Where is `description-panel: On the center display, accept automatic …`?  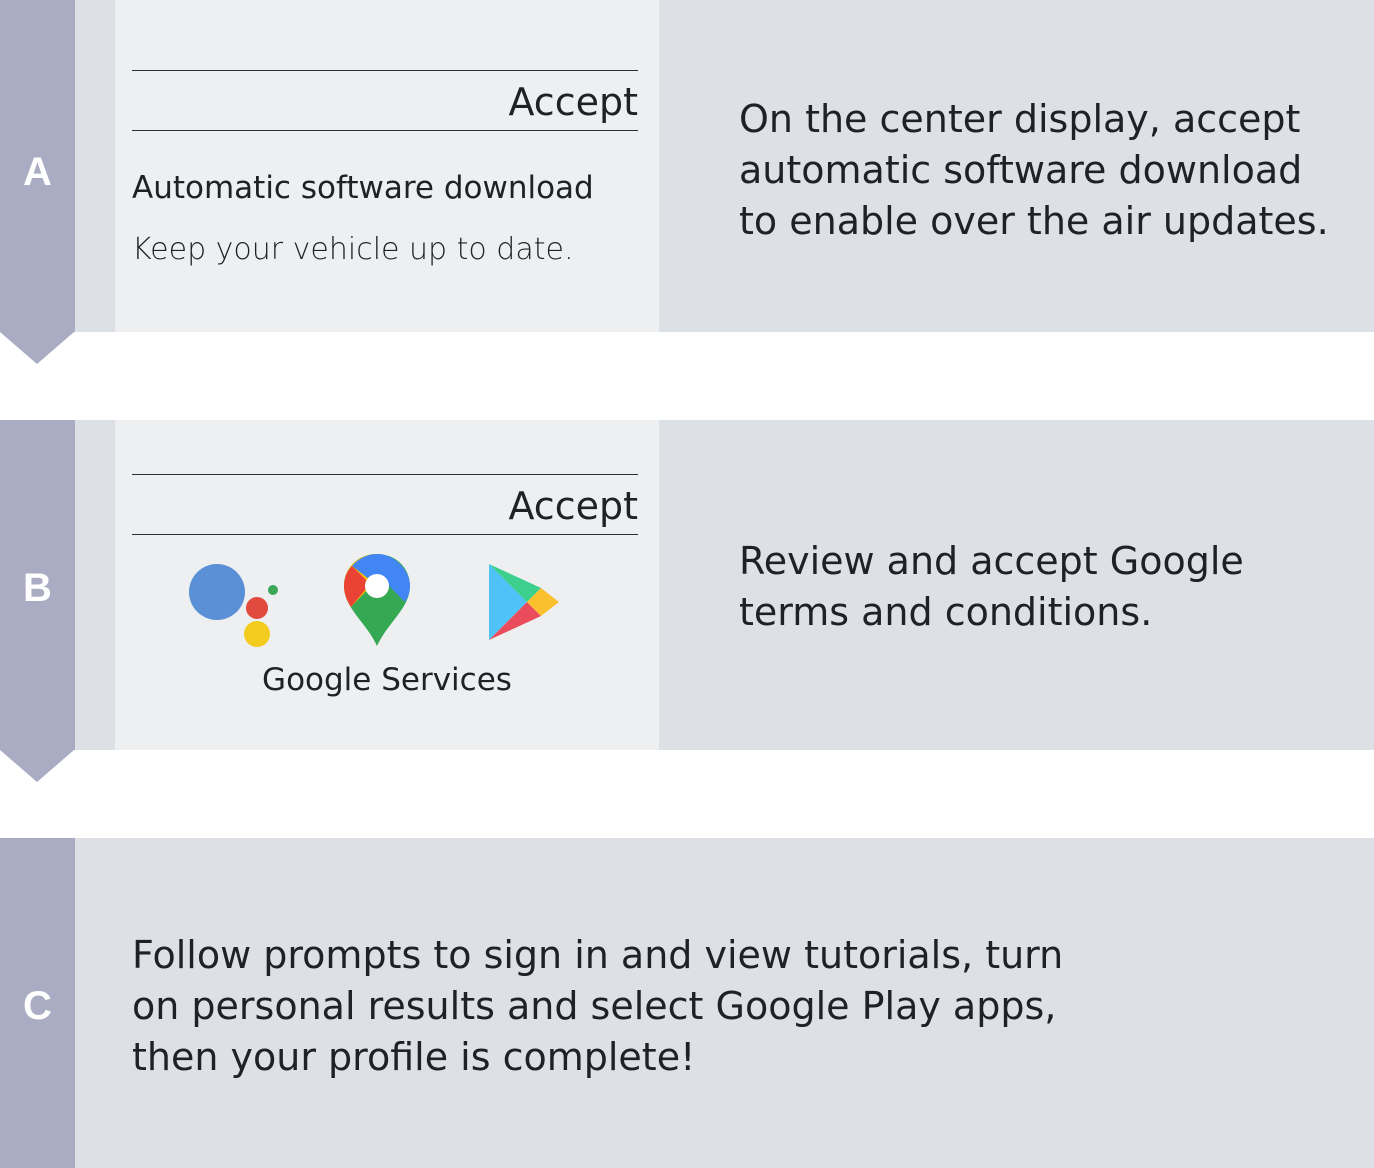 description-panel: On the center display, accept automatic … is located at coordinates (1016, 166).